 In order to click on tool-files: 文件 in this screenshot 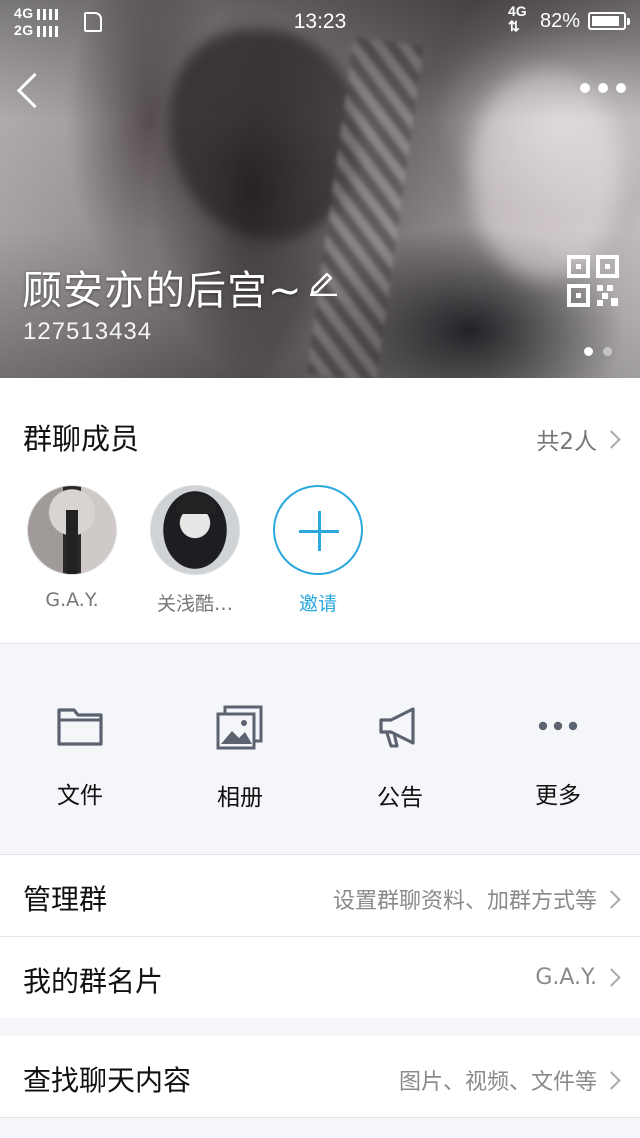, I will do `click(80, 757)`.